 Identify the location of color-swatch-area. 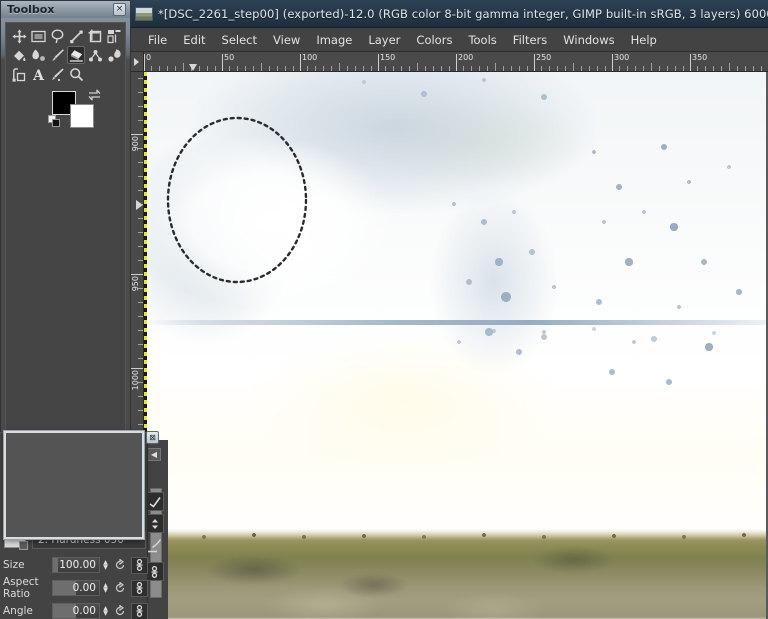
(78, 110).